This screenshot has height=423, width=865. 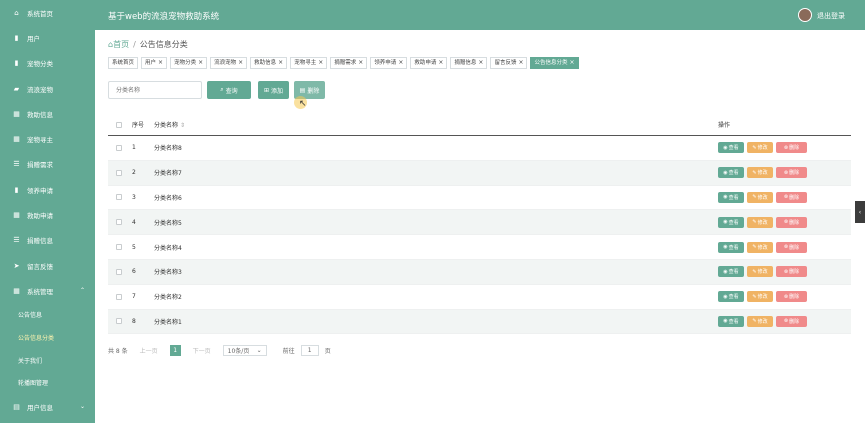 I want to click on sidebar-item-5: ▦ 宠物寻主, so click(x=47, y=138).